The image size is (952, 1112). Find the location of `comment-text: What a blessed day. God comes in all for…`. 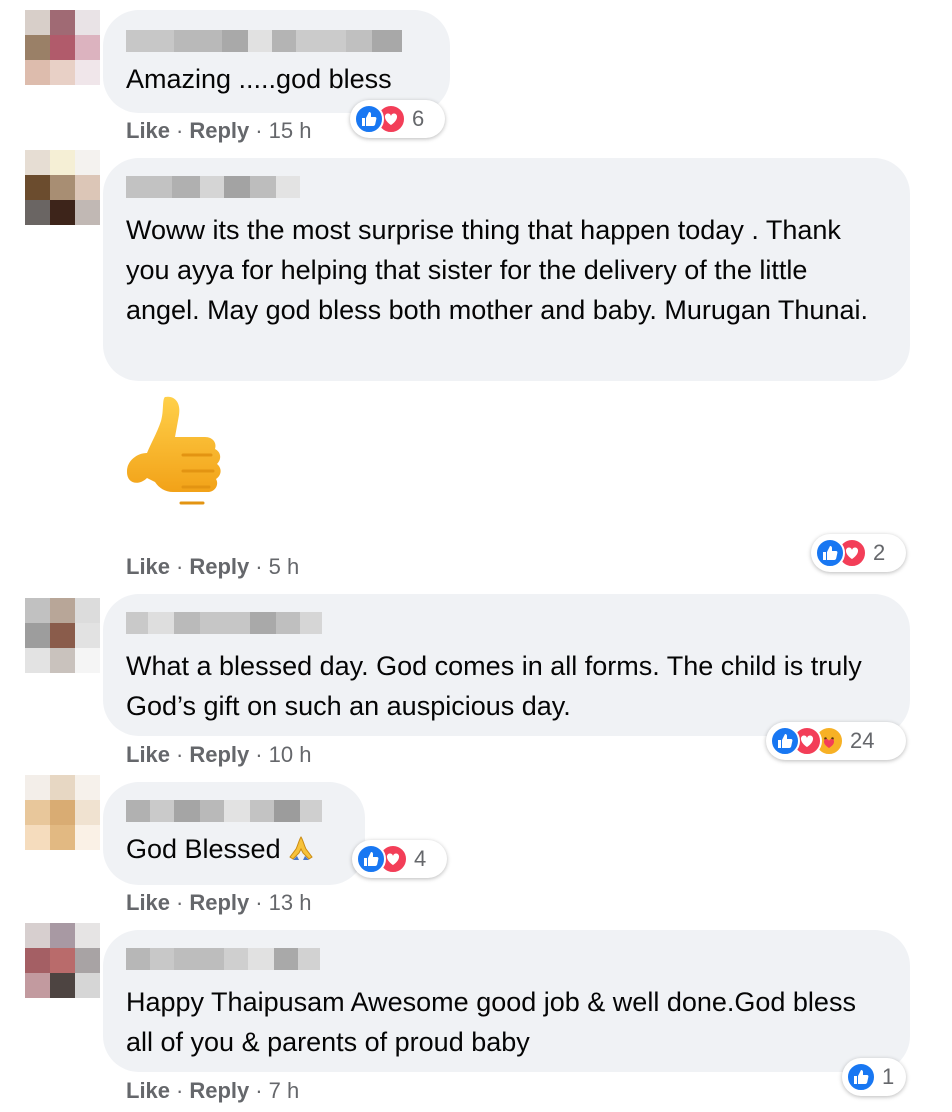

comment-text: What a blessed day. God comes in all for… is located at coordinates (494, 686).